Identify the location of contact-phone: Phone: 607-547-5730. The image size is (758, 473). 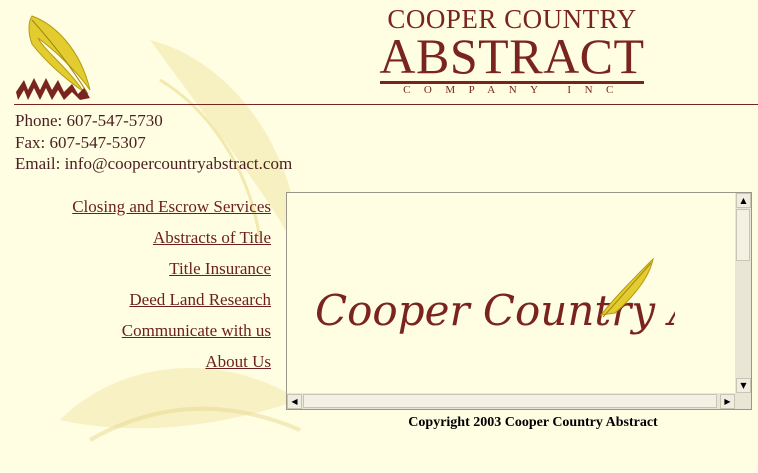
(89, 120).